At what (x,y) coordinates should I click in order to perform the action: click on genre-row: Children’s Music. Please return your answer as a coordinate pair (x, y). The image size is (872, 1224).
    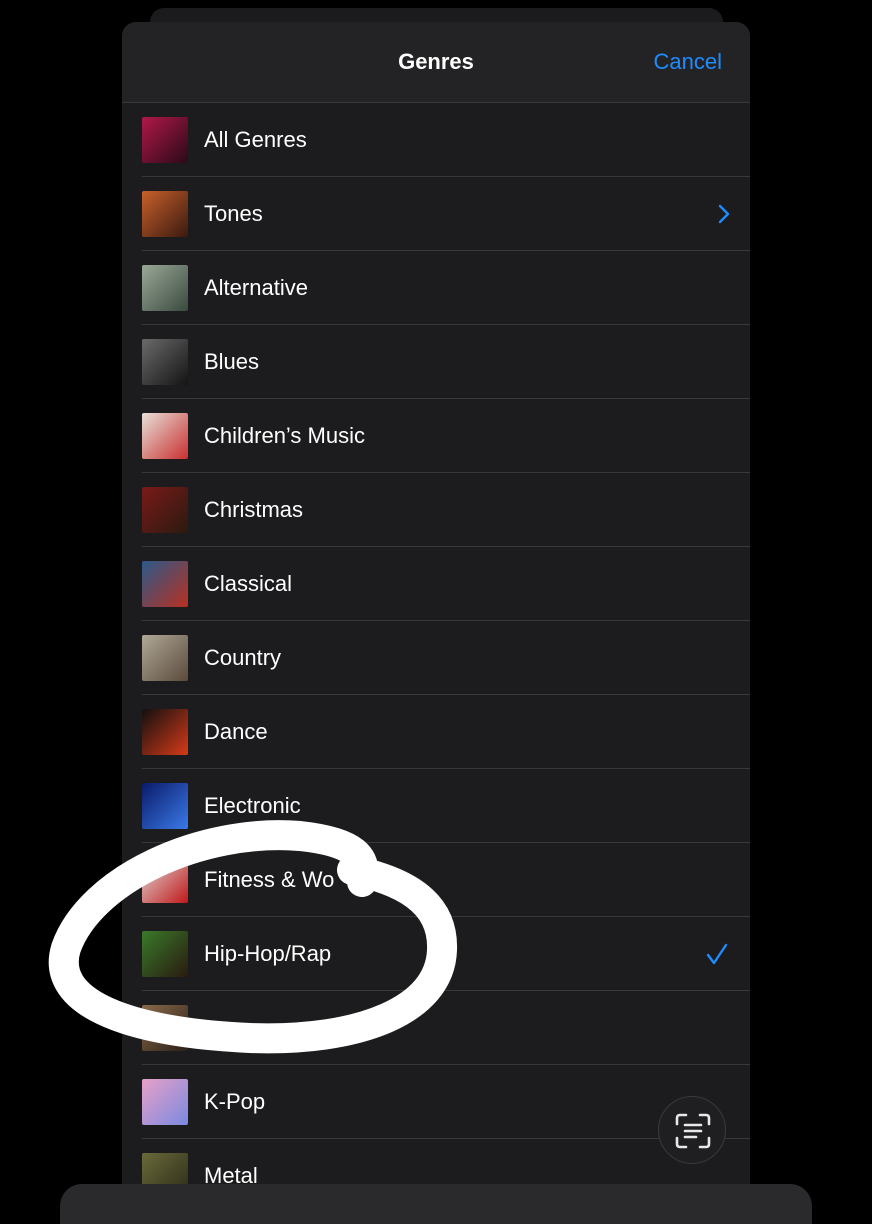
    Looking at the image, I should click on (436, 436).